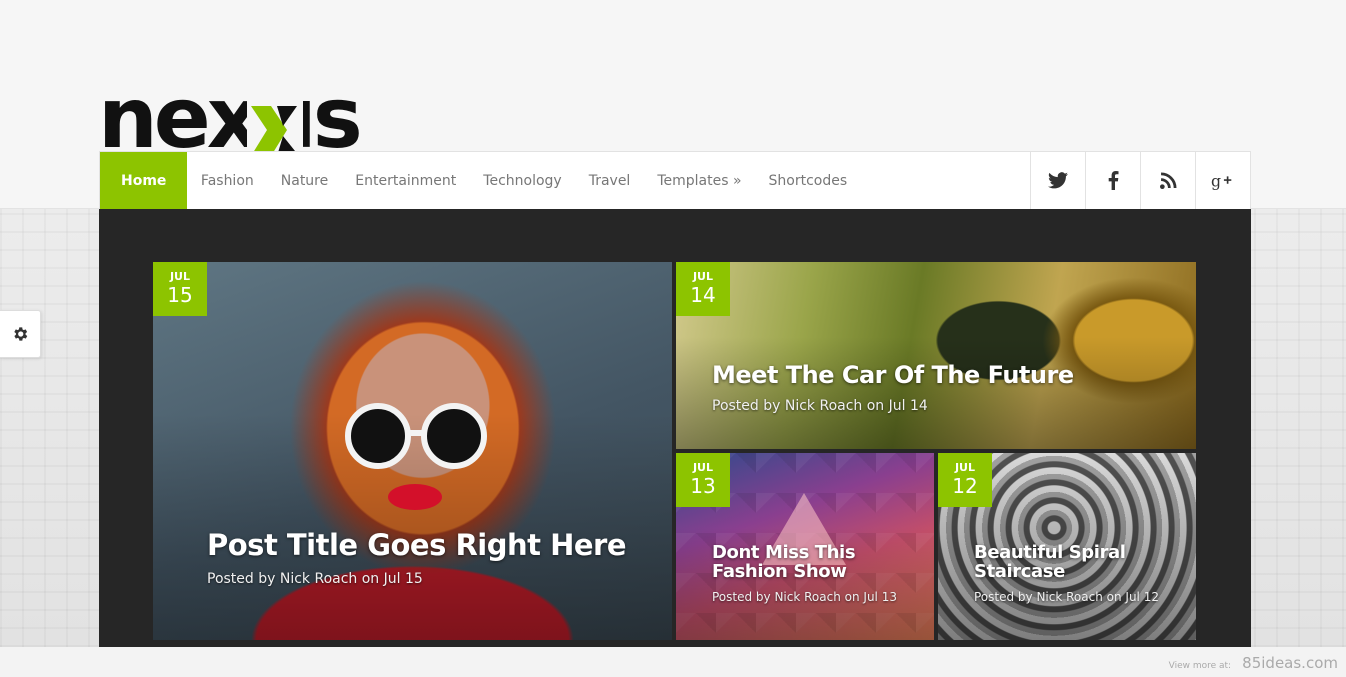 The image size is (1346, 677). Describe the element at coordinates (1066, 597) in the screenshot. I see `post-meta: Posted by Nick Roach on Jul 12` at that location.